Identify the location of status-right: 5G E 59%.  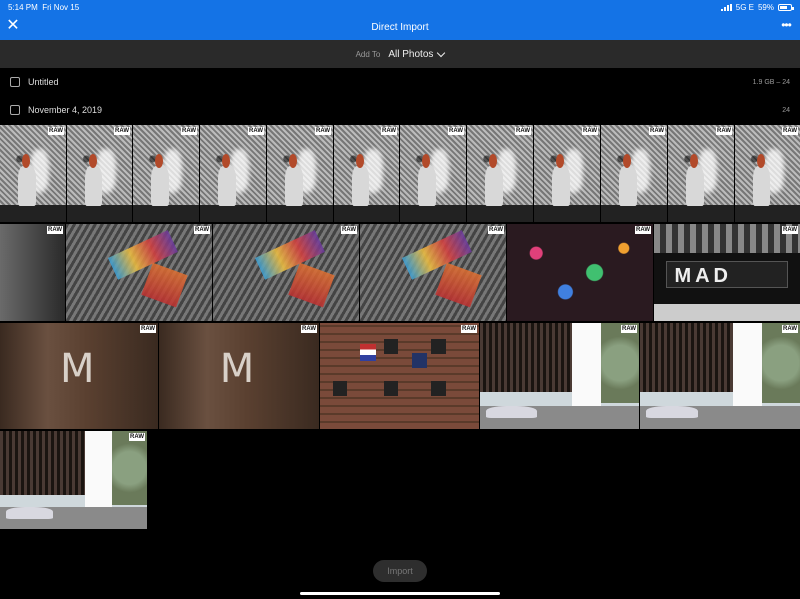
(757, 7).